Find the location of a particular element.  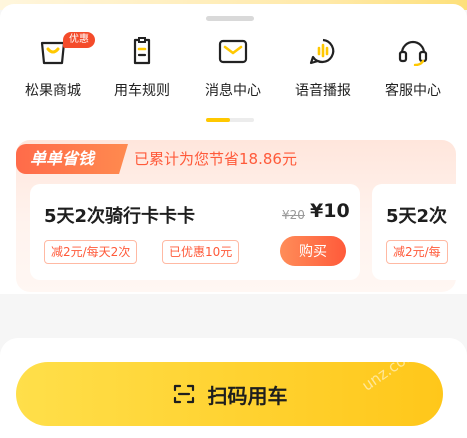

discount-chip: 减2元/每 is located at coordinates (417, 252).